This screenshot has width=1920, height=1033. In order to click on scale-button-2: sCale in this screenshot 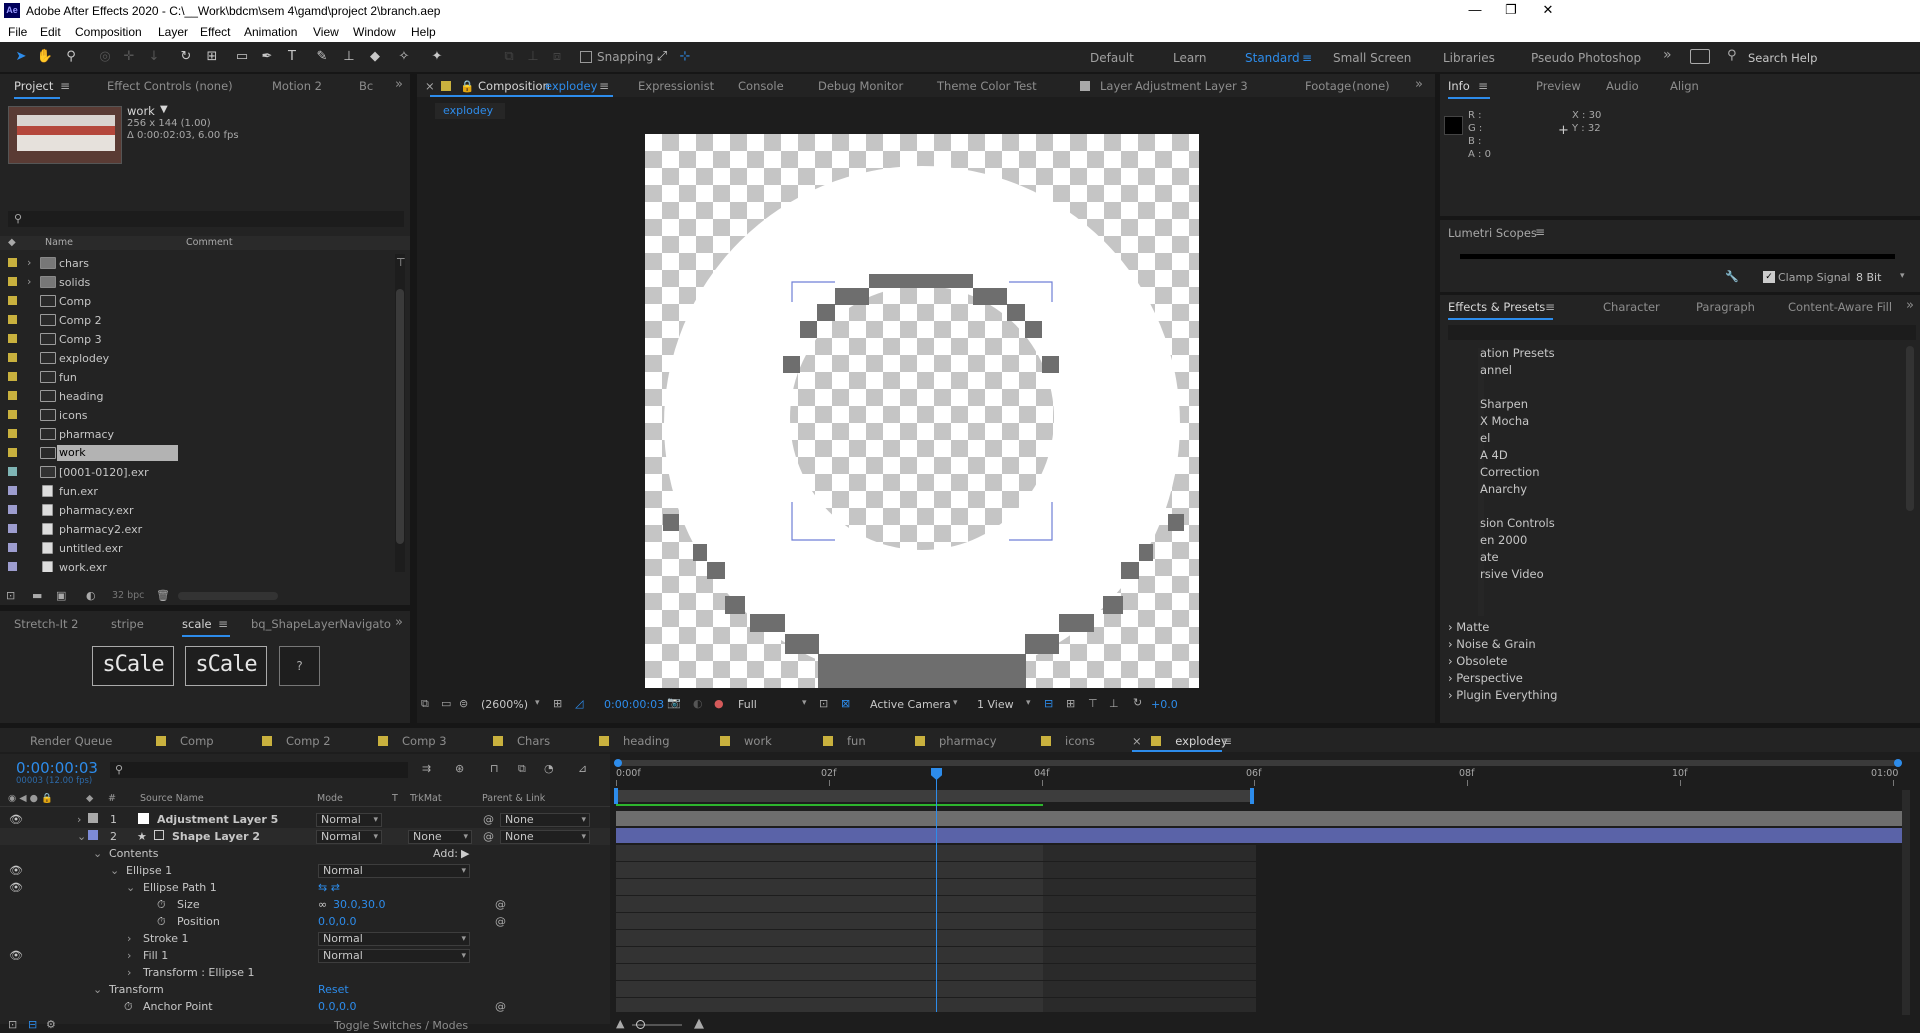, I will do `click(226, 666)`.